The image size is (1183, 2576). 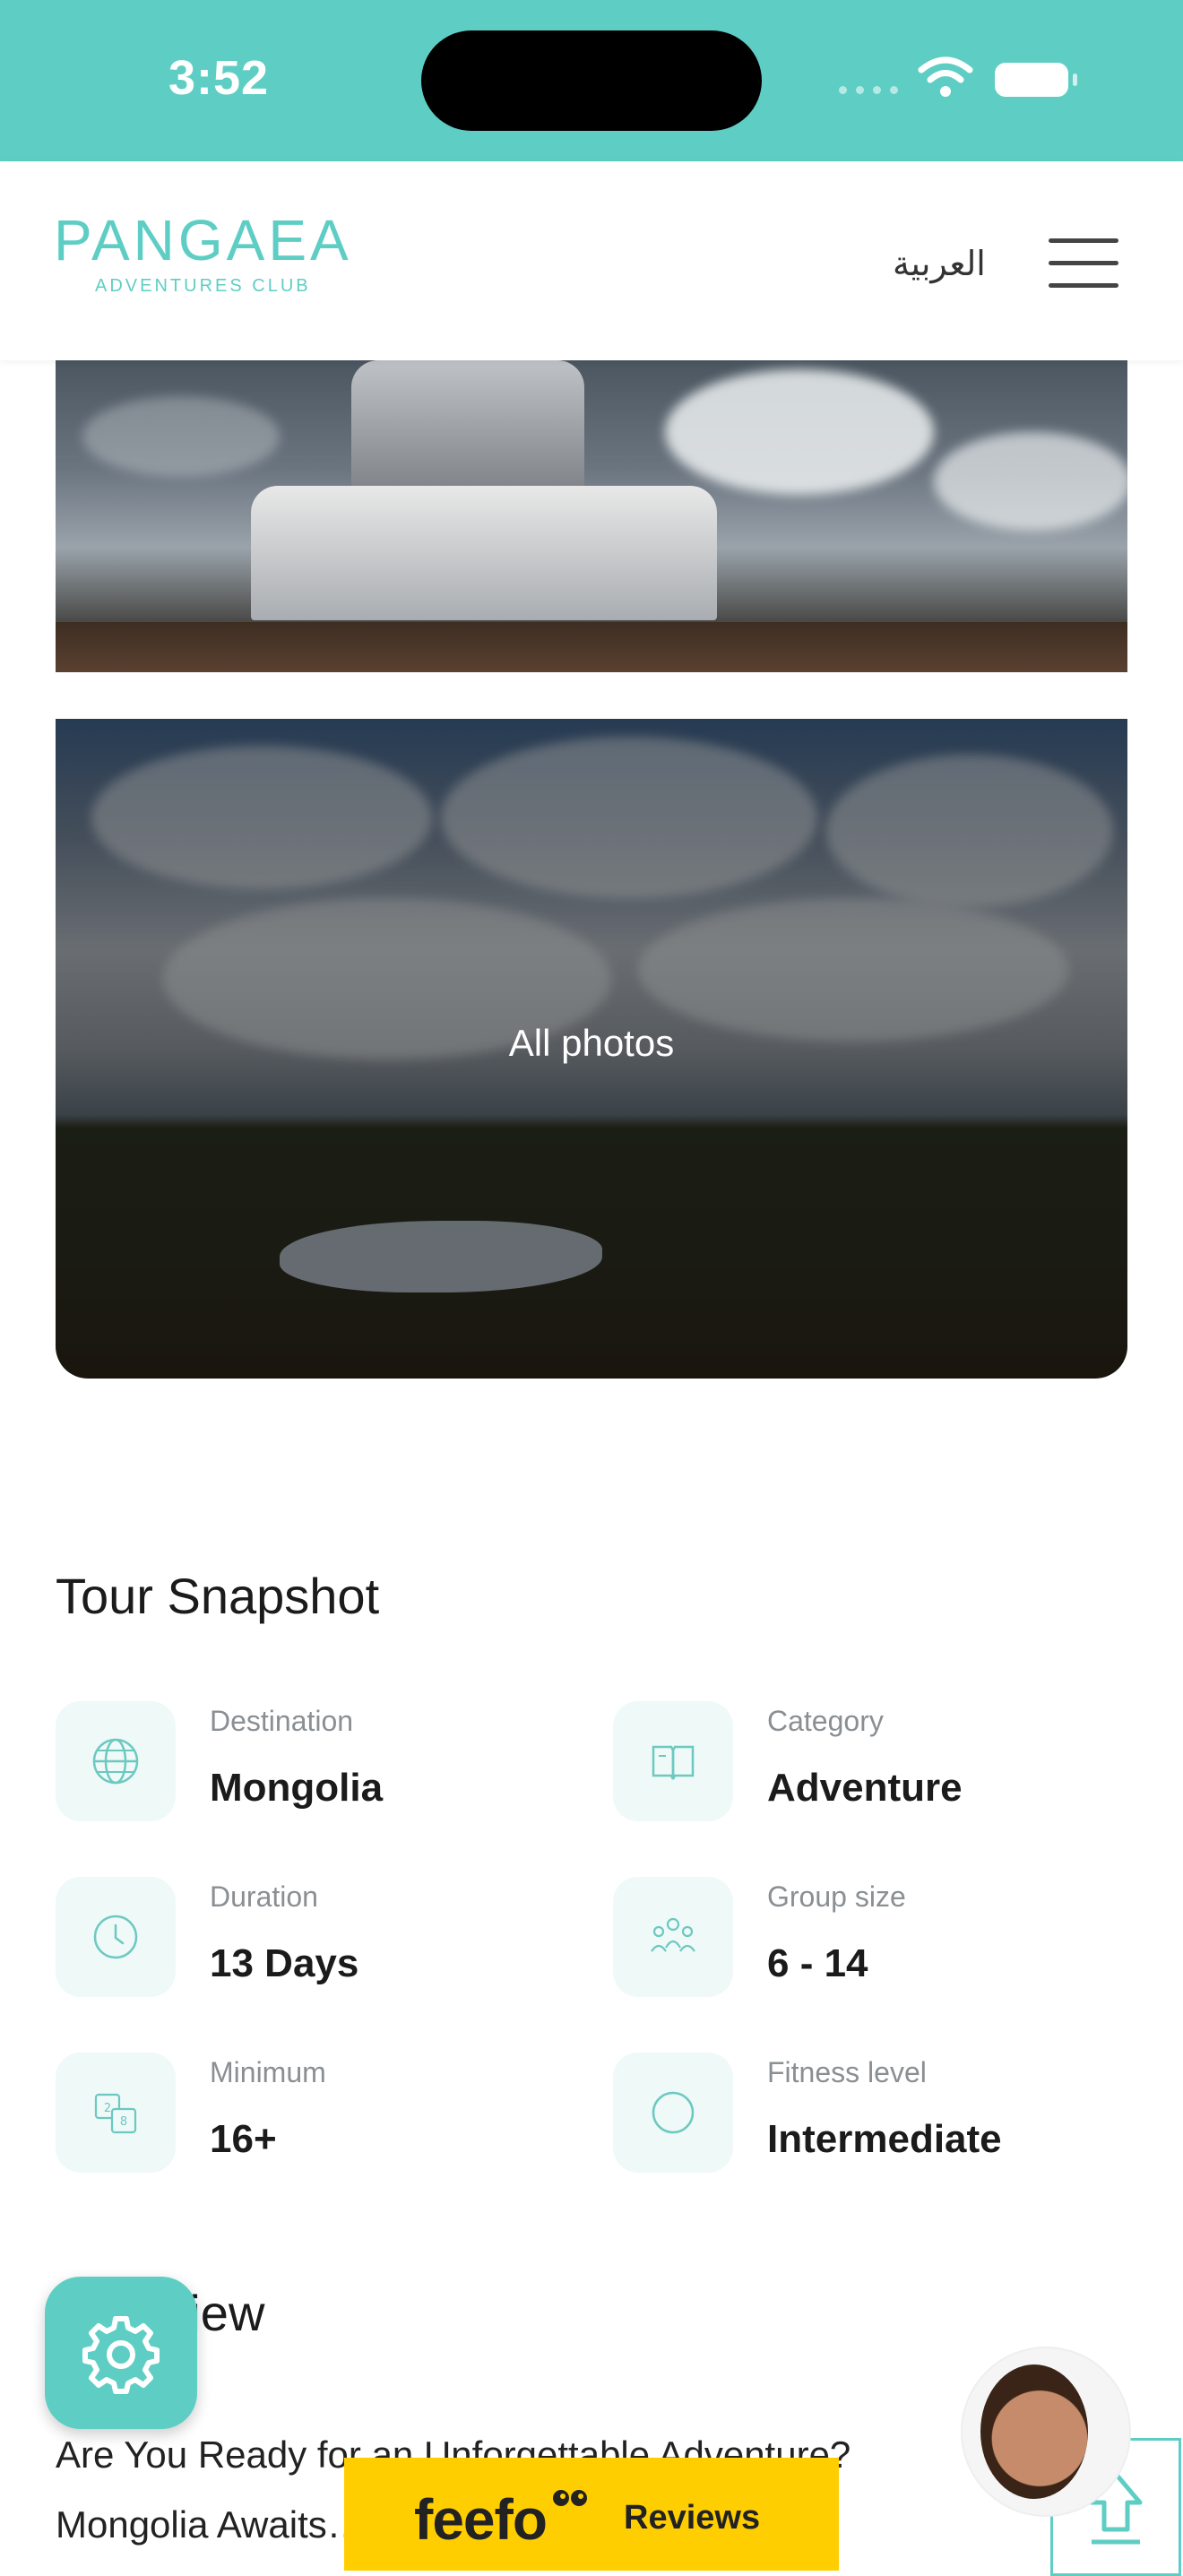 I want to click on age-icon: 28, so click(x=116, y=2113).